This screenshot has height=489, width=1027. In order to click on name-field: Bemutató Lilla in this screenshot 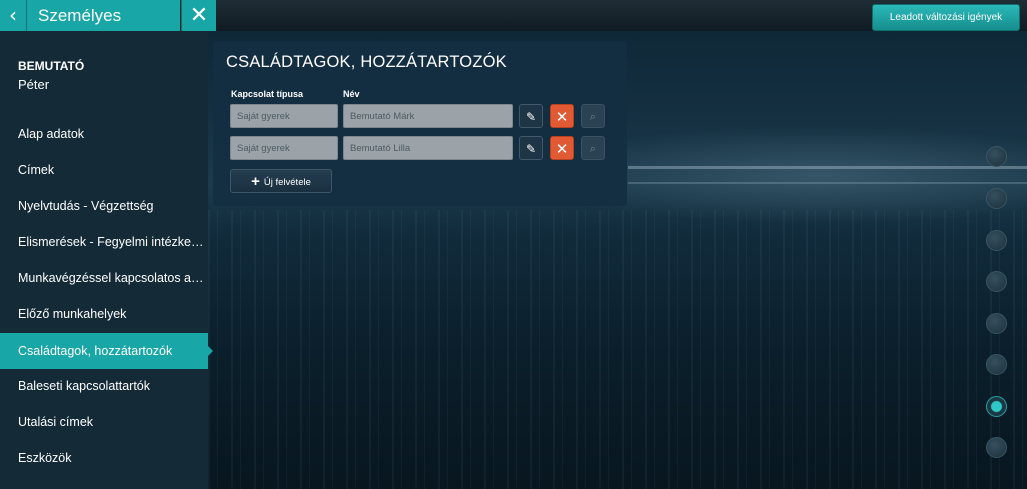, I will do `click(428, 148)`.